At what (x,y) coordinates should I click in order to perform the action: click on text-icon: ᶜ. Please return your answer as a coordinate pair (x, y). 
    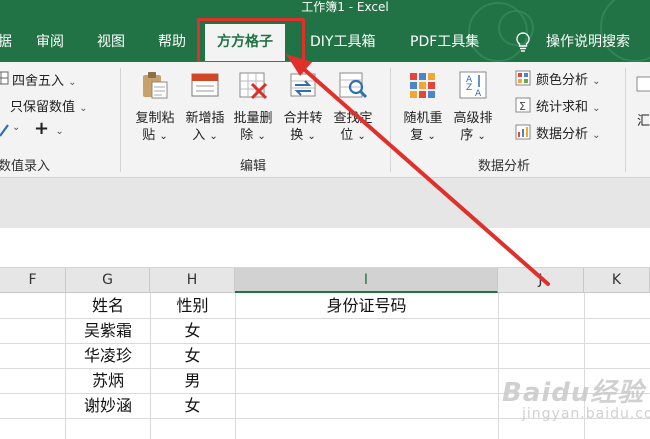
    Looking at the image, I should click on (5, 104).